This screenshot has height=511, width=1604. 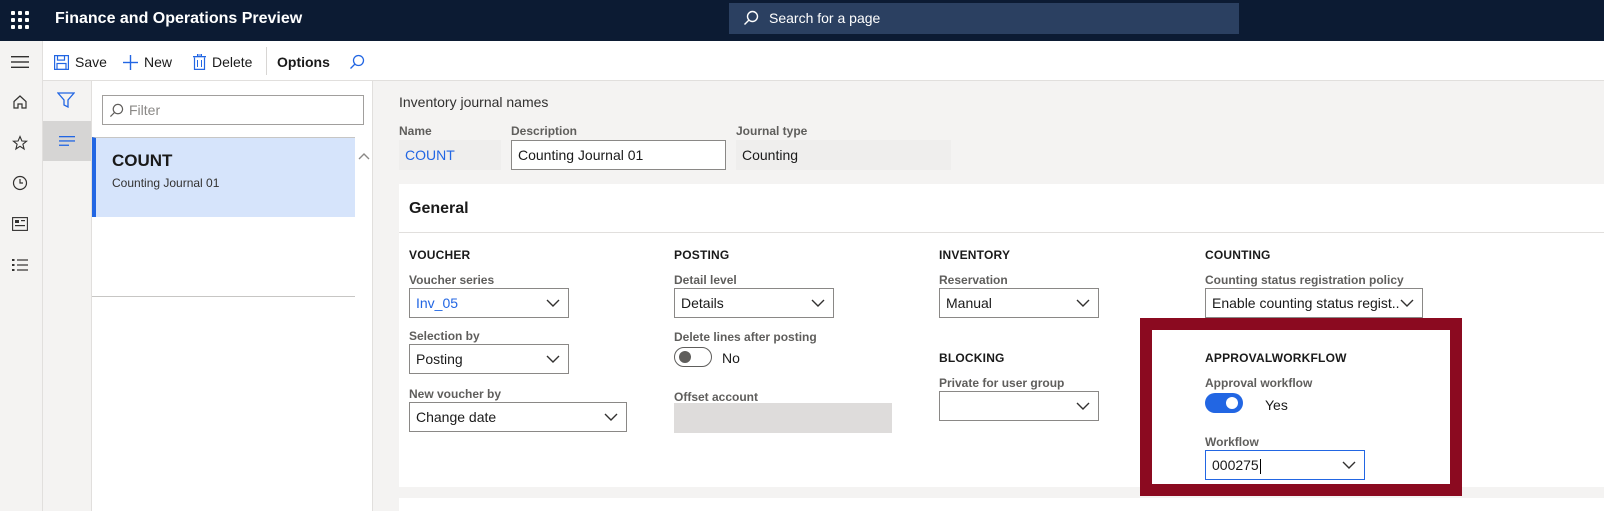 I want to click on list-divider, so click(x=223, y=296).